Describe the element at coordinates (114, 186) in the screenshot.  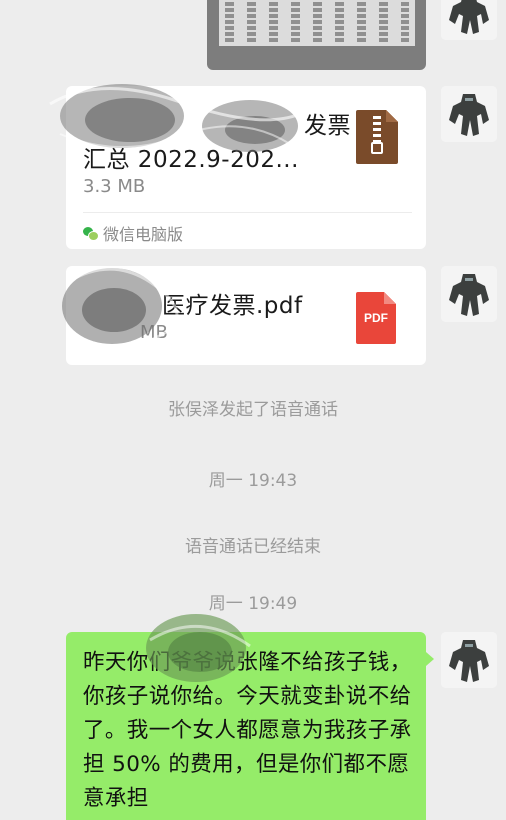
I see `file-size: 3.3 MB` at that location.